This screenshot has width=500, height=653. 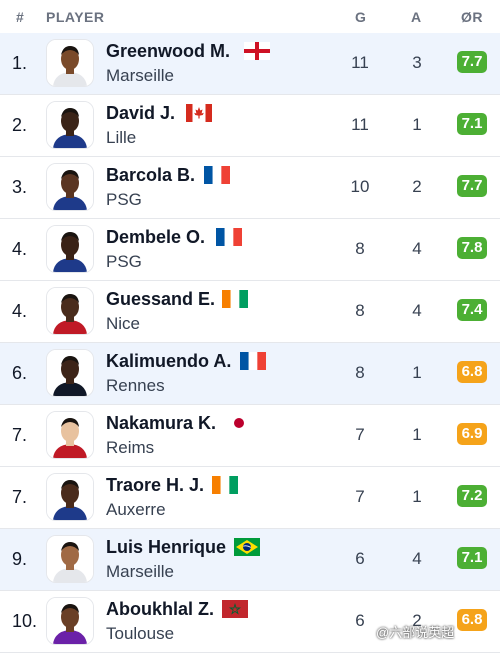 I want to click on table-row: 2. David J. Lille 11 1 7.1, so click(x=250, y=126).